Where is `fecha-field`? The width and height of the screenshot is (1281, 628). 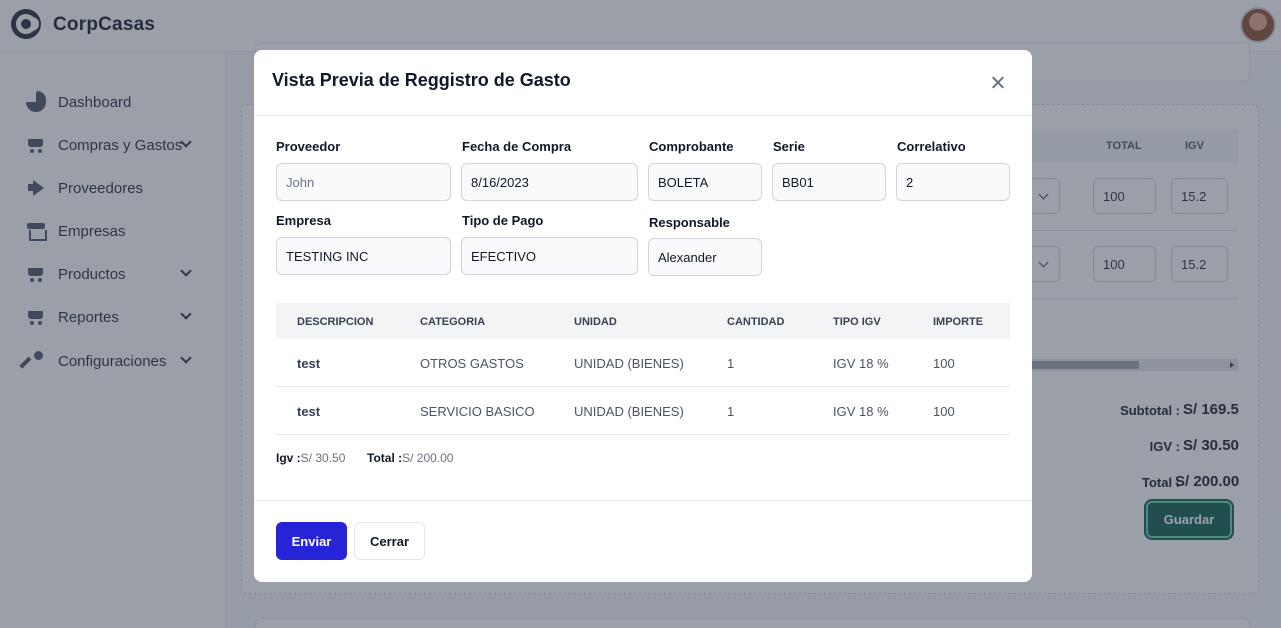 fecha-field is located at coordinates (549, 182).